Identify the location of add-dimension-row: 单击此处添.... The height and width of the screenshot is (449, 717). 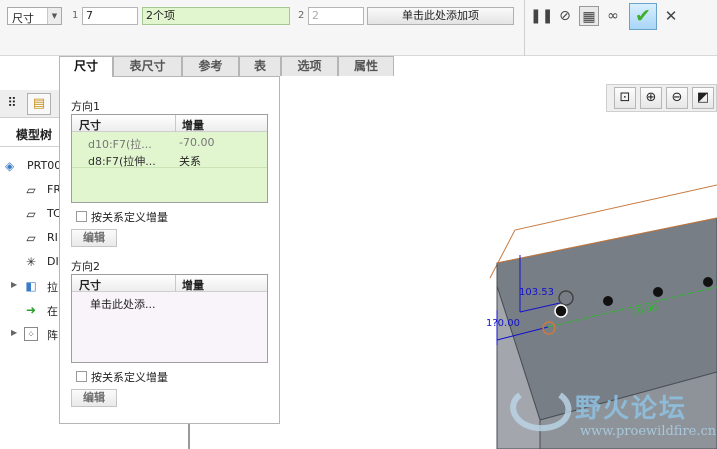
(123, 304).